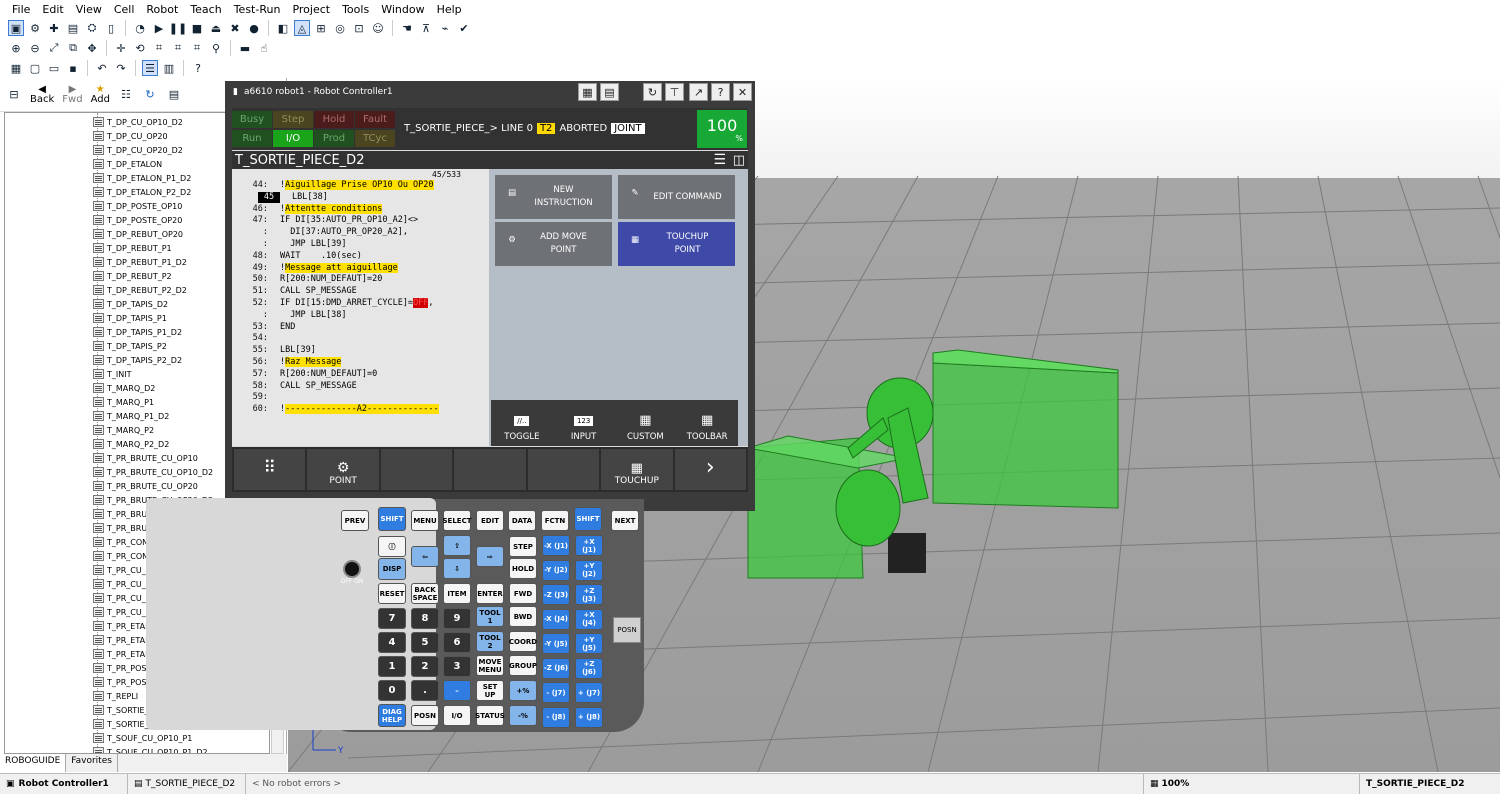 The height and width of the screenshot is (794, 1500). I want to click on tree-item: T_DP_CU_OP10_D2, so click(138, 122).